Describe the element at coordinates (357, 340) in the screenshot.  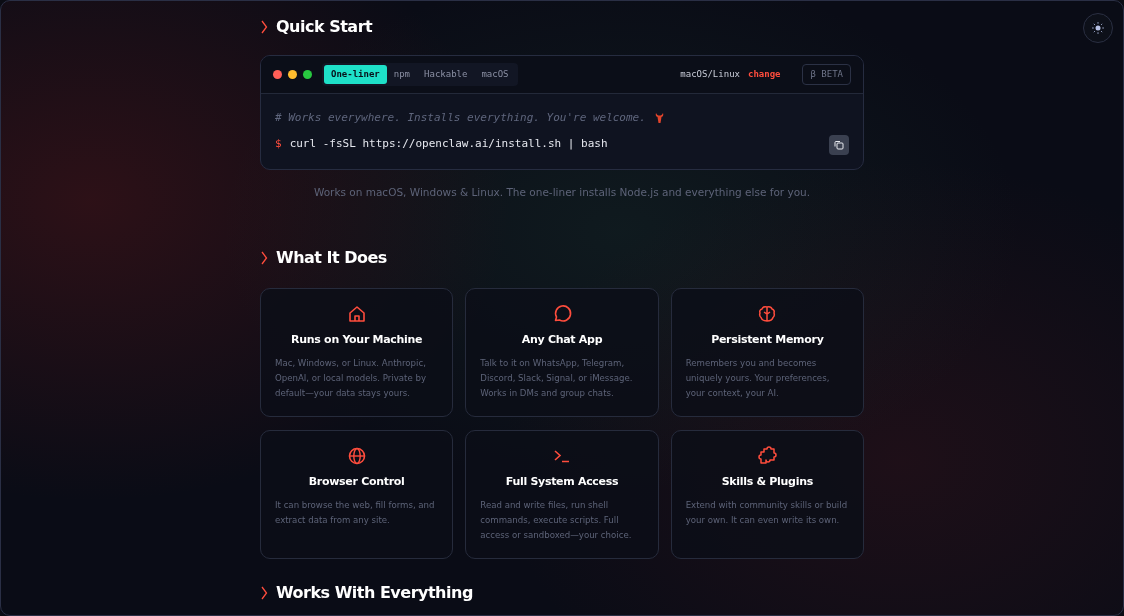
I see `feature-title: Runs on Your Machine` at that location.